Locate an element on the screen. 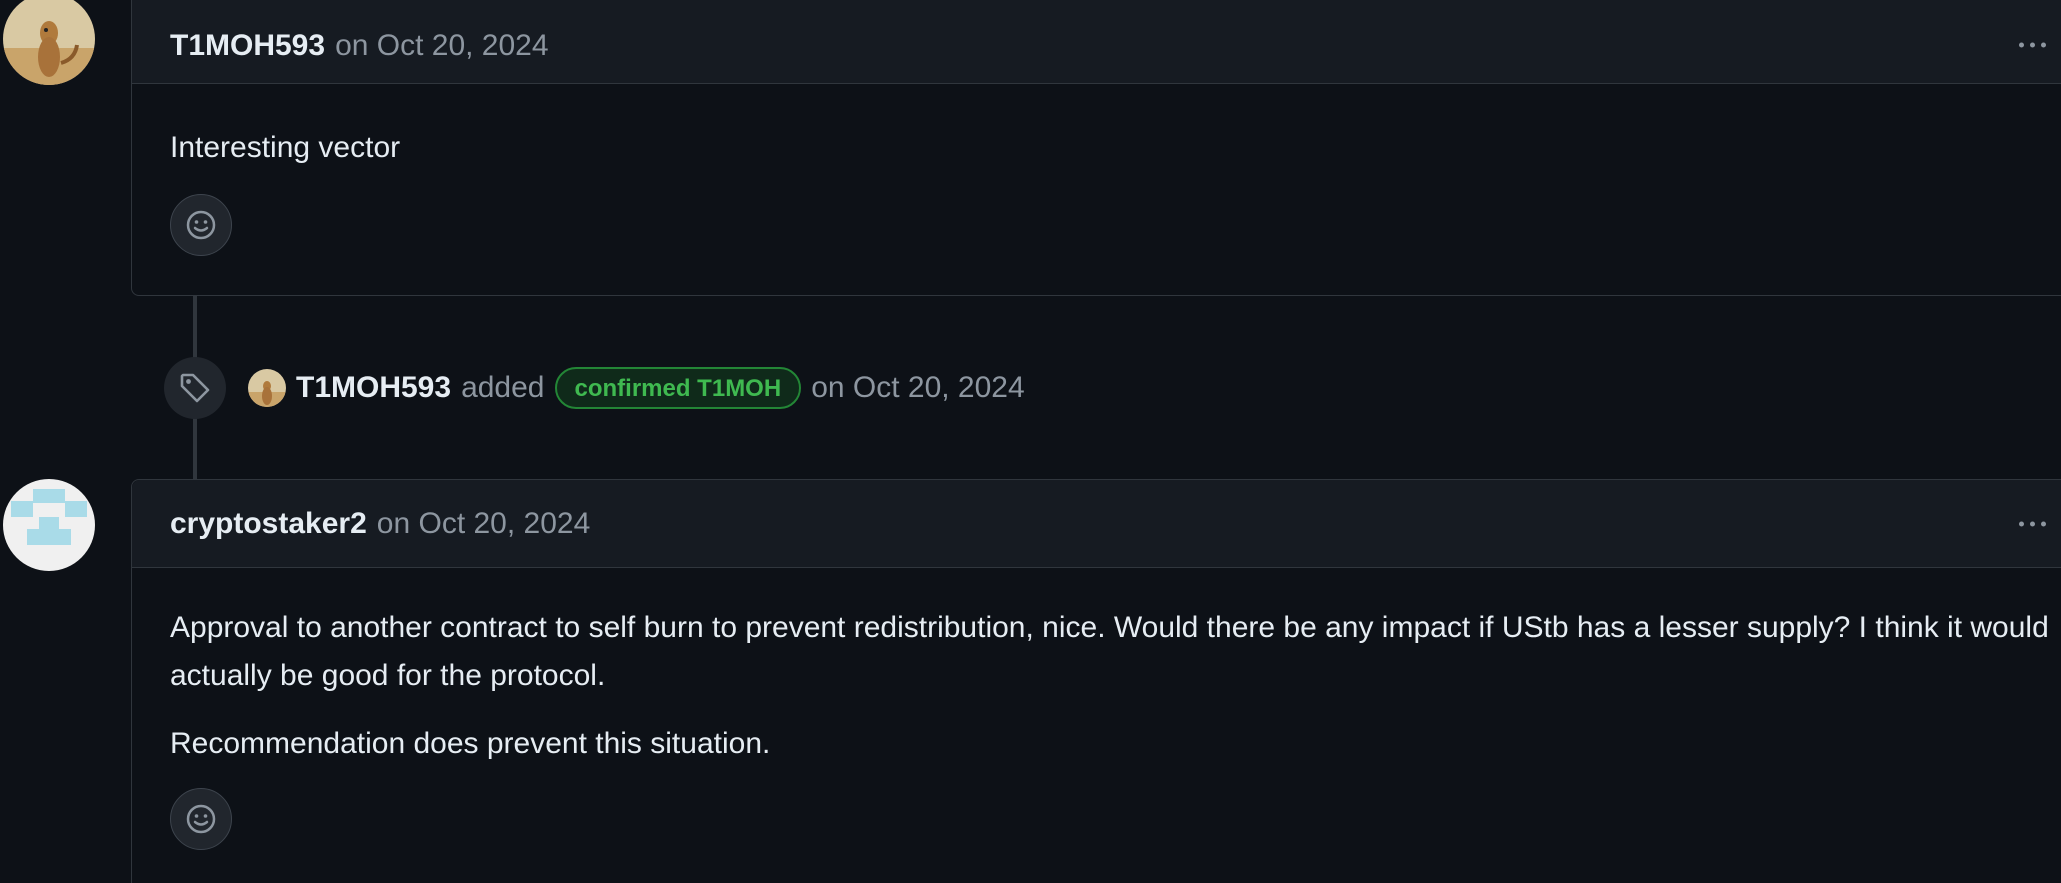 This screenshot has height=883, width=2061. comment-paragraph: Interesting vector is located at coordinates (285, 147).